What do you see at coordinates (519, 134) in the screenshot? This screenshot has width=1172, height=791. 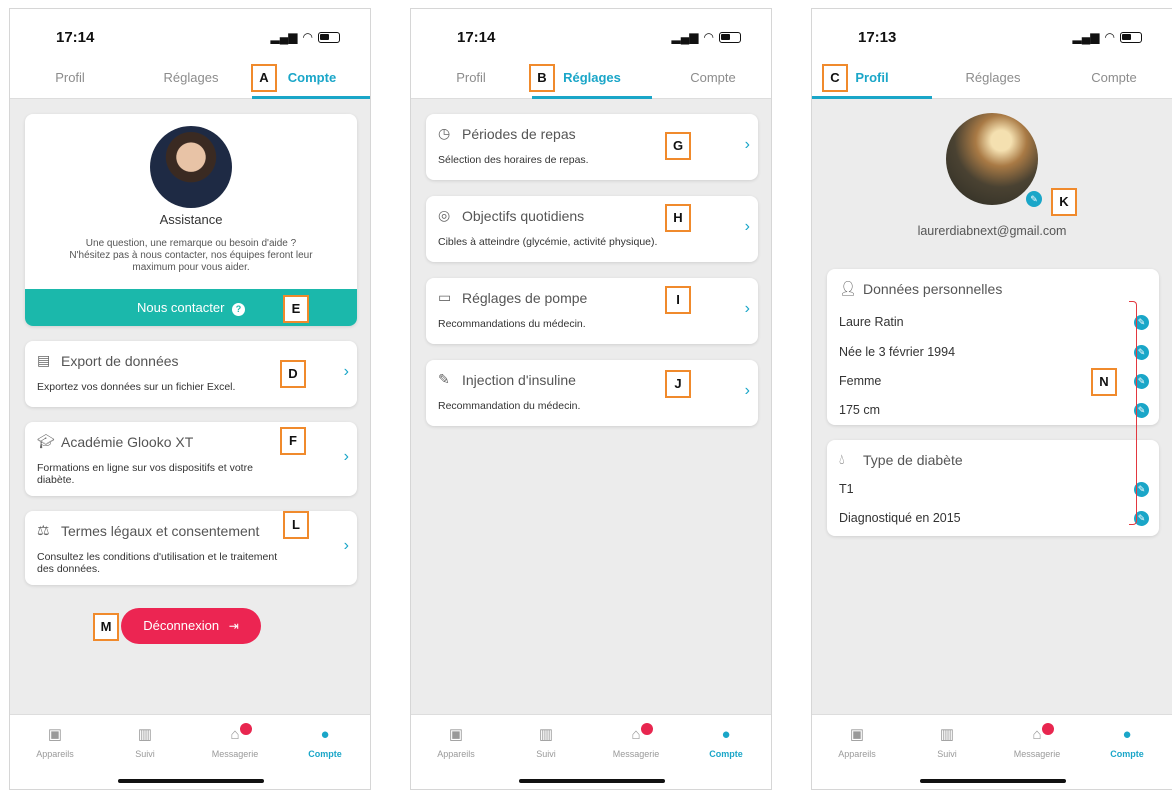 I see `meals-title: Périodes de repas` at bounding box center [519, 134].